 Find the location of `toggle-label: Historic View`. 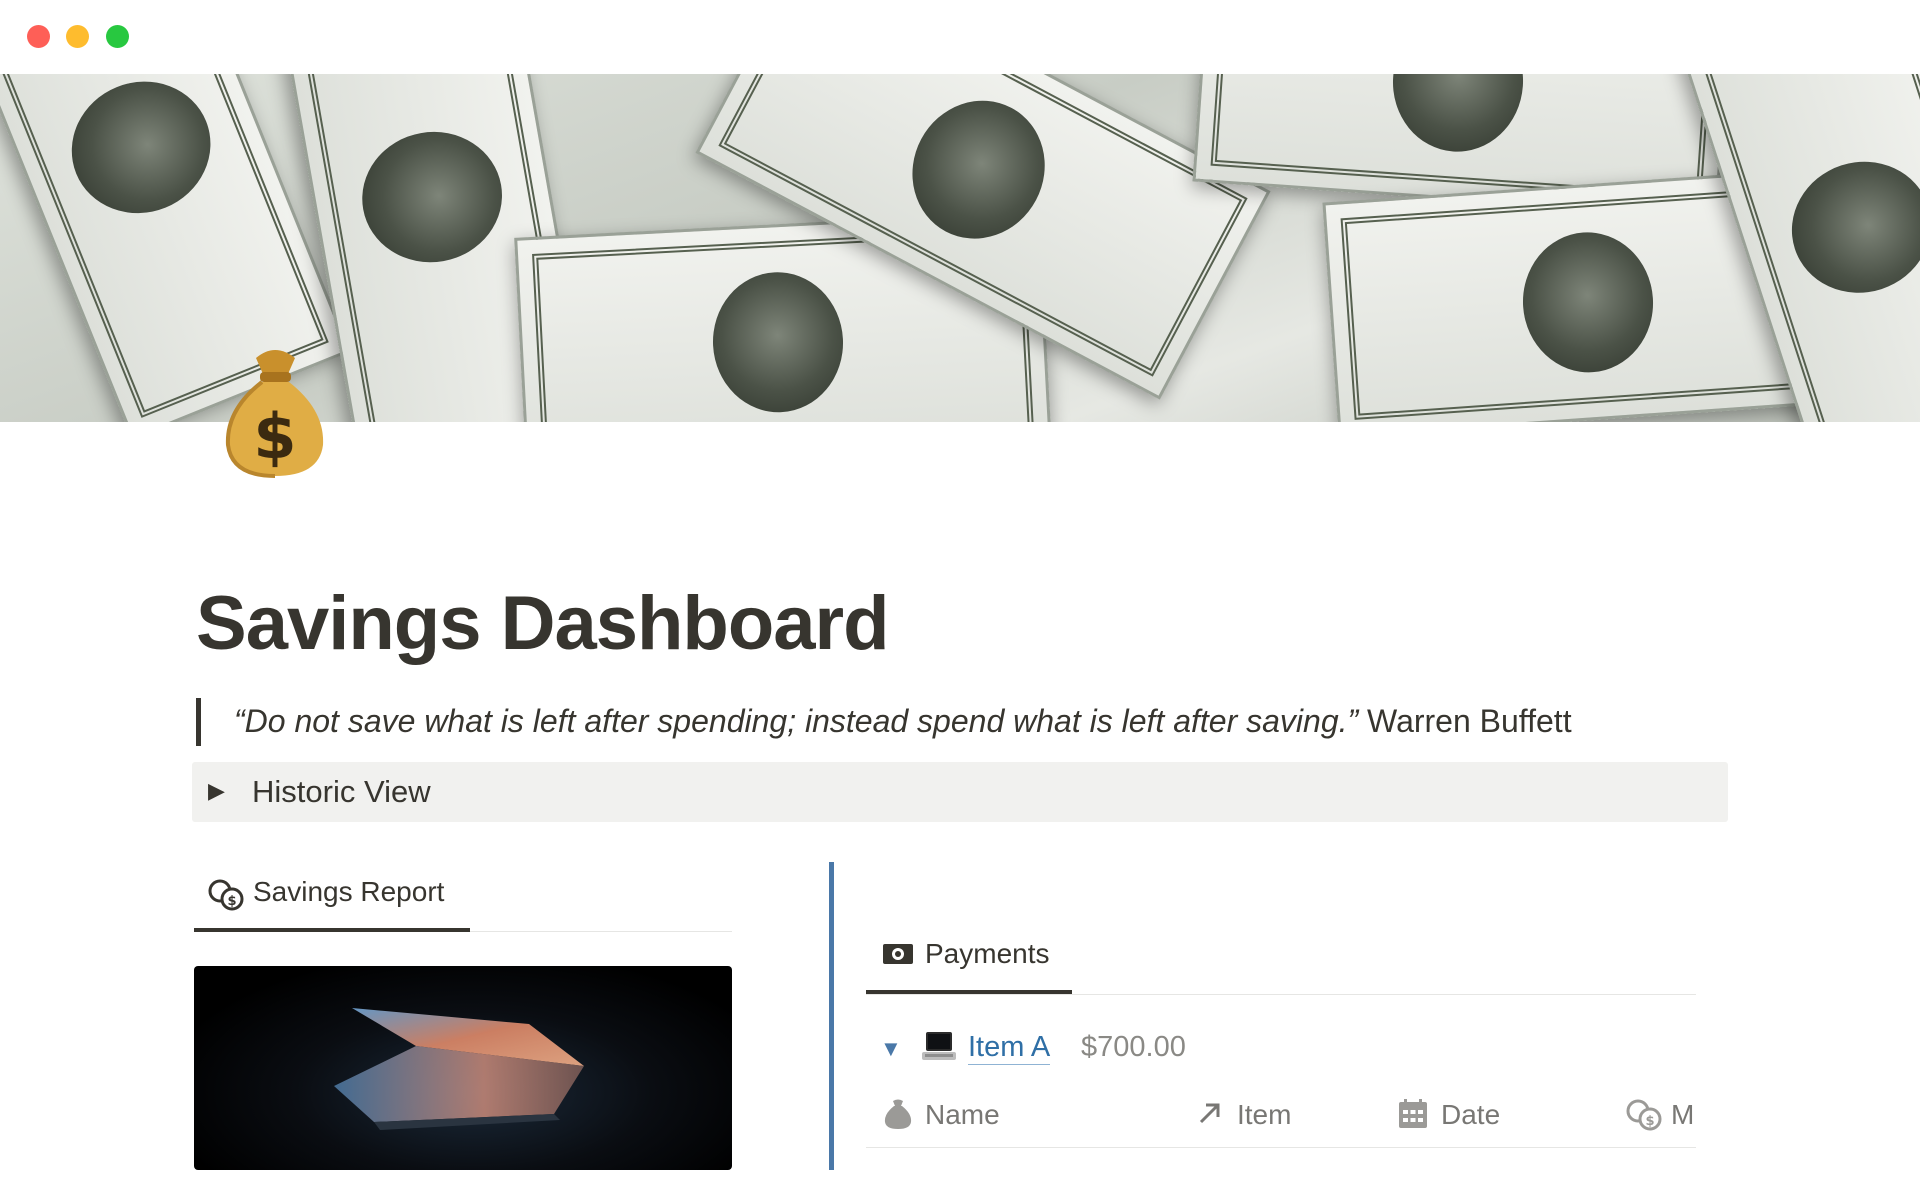

toggle-label: Historic View is located at coordinates (341, 791).